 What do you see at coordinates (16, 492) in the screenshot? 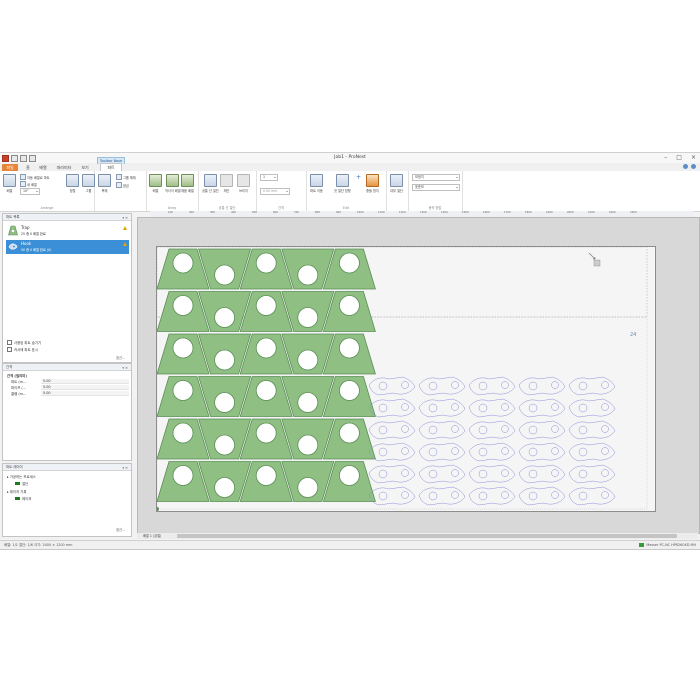
I see `layer-laser-mark: ▸ 레이저 기록` at bounding box center [16, 492].